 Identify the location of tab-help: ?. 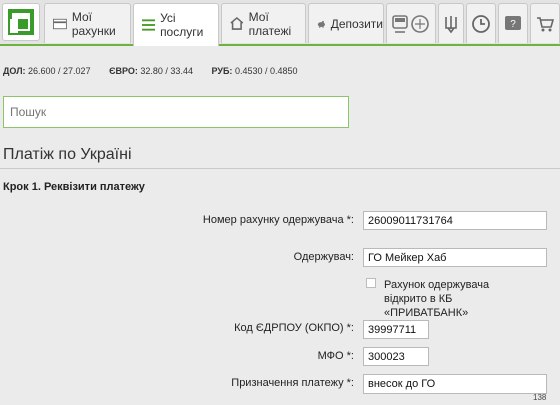
(513, 23).